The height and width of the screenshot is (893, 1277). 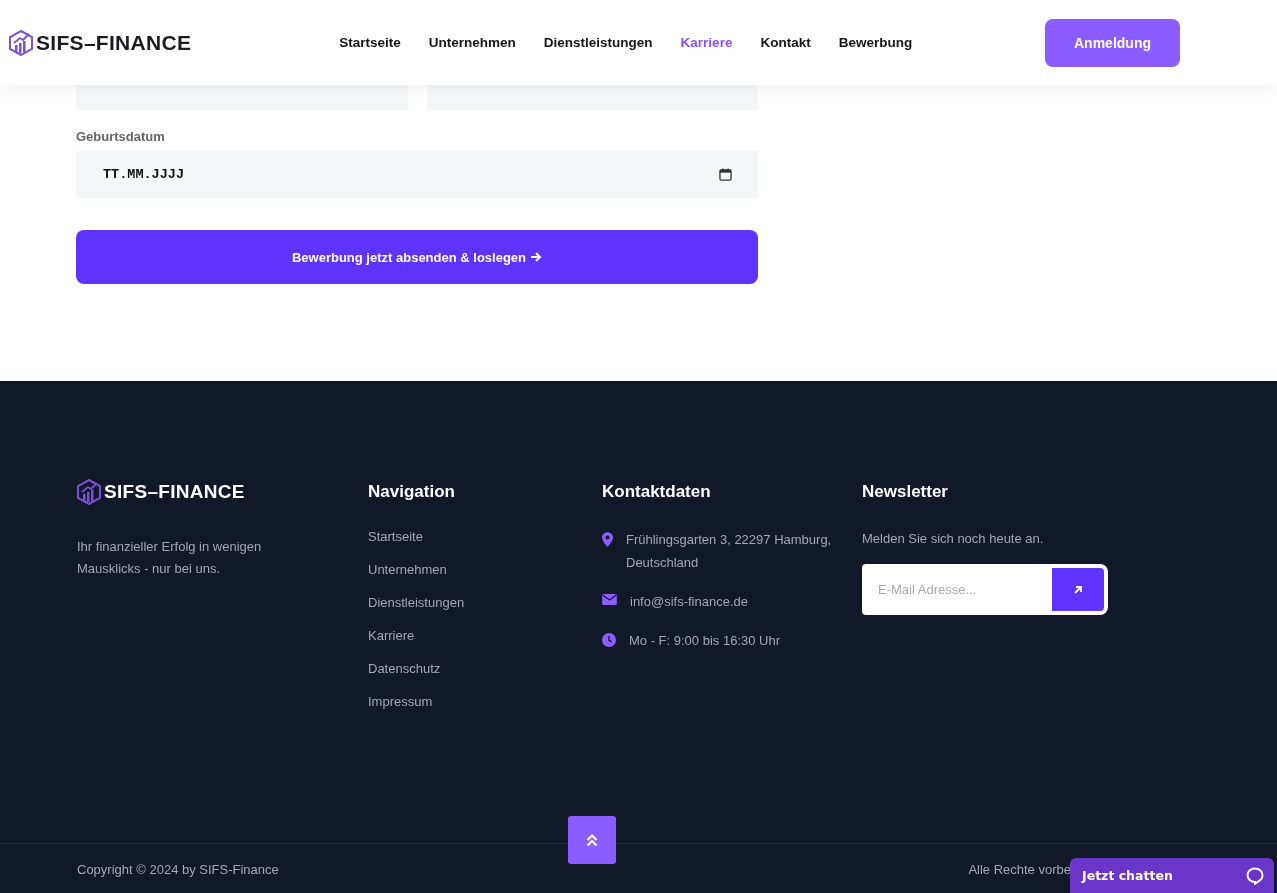 I want to click on footer-link: Startseite, so click(x=485, y=536).